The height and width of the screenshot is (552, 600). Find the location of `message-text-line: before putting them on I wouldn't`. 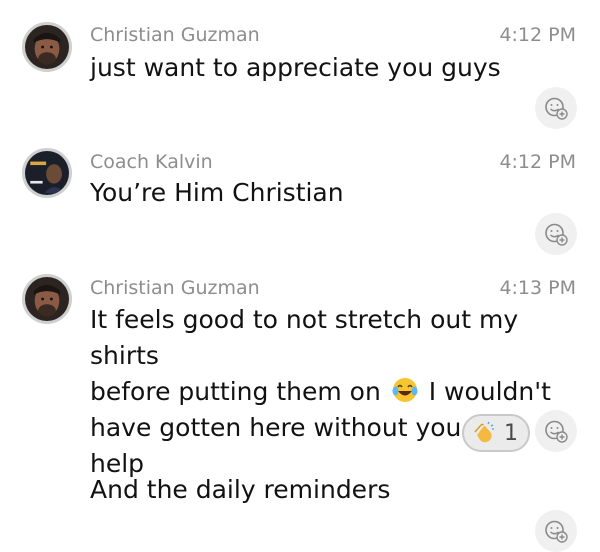

message-text-line: before putting them on I wouldn't is located at coordinates (320, 391).